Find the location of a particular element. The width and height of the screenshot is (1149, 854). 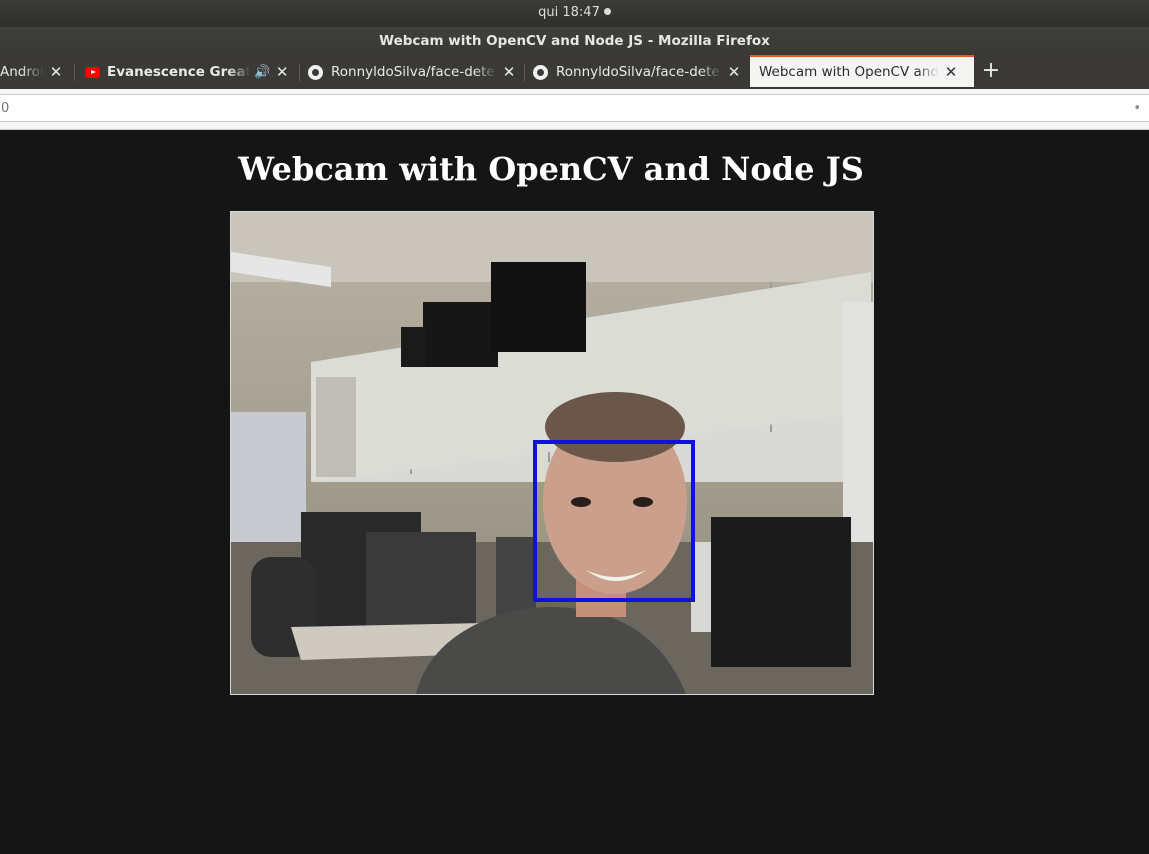

tab-label: Webcam with OpenCV and N is located at coordinates (849, 72).